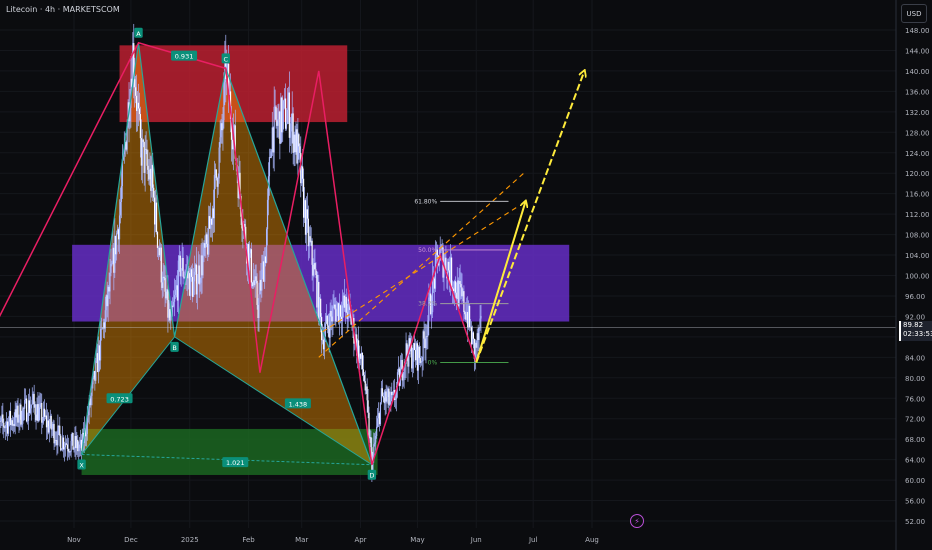  What do you see at coordinates (425, 201) in the screenshot?
I see `fib-level-label: 61.80%` at bounding box center [425, 201].